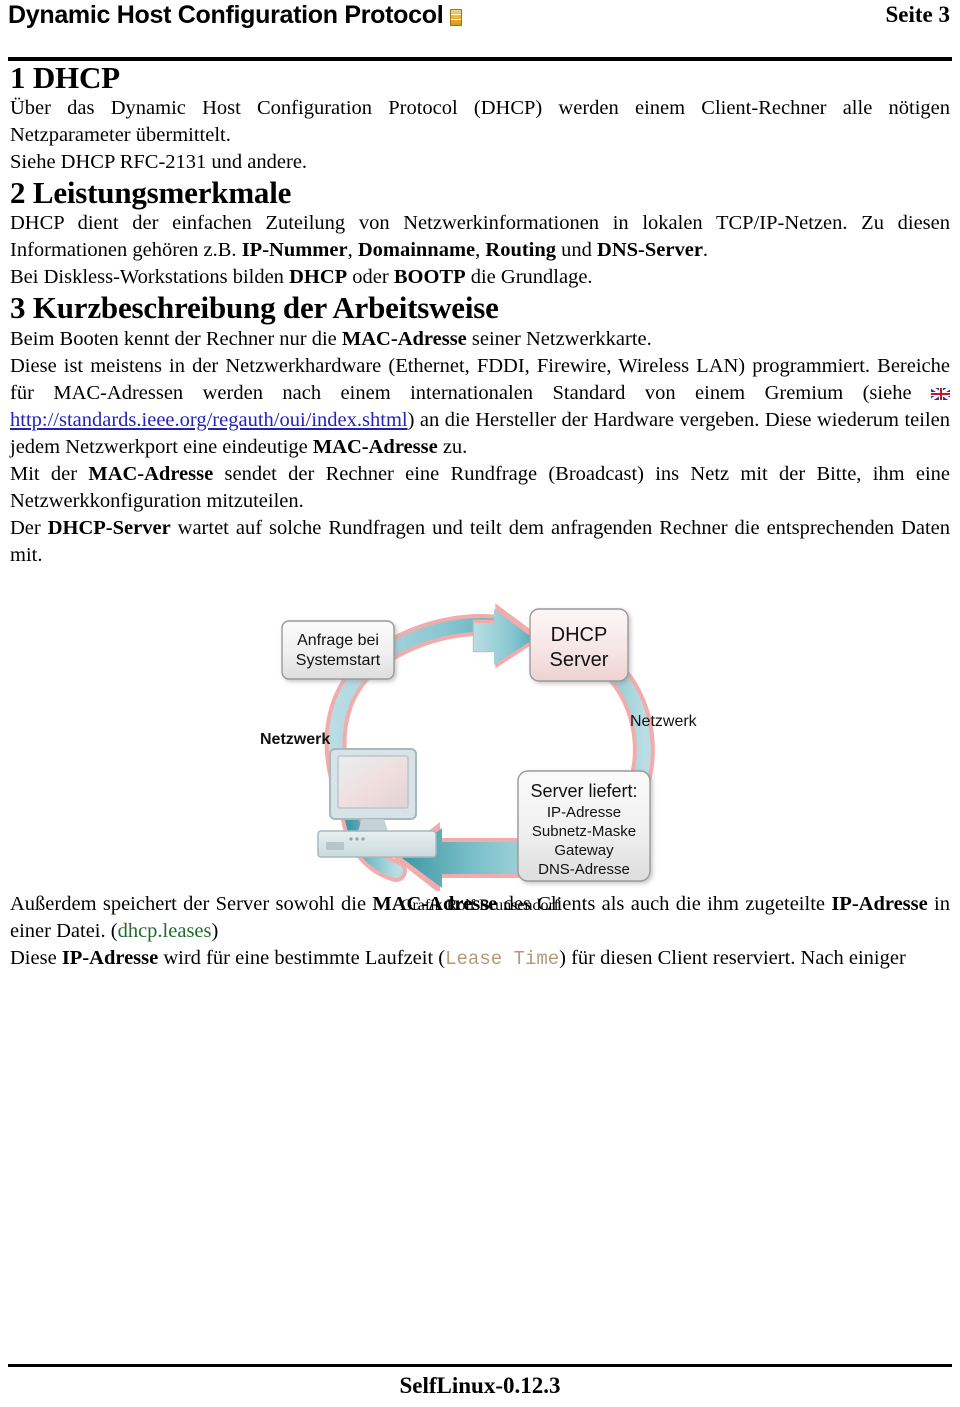  Describe the element at coordinates (650, 250) in the screenshot. I see `term-dns-server: DNS-Server` at that location.